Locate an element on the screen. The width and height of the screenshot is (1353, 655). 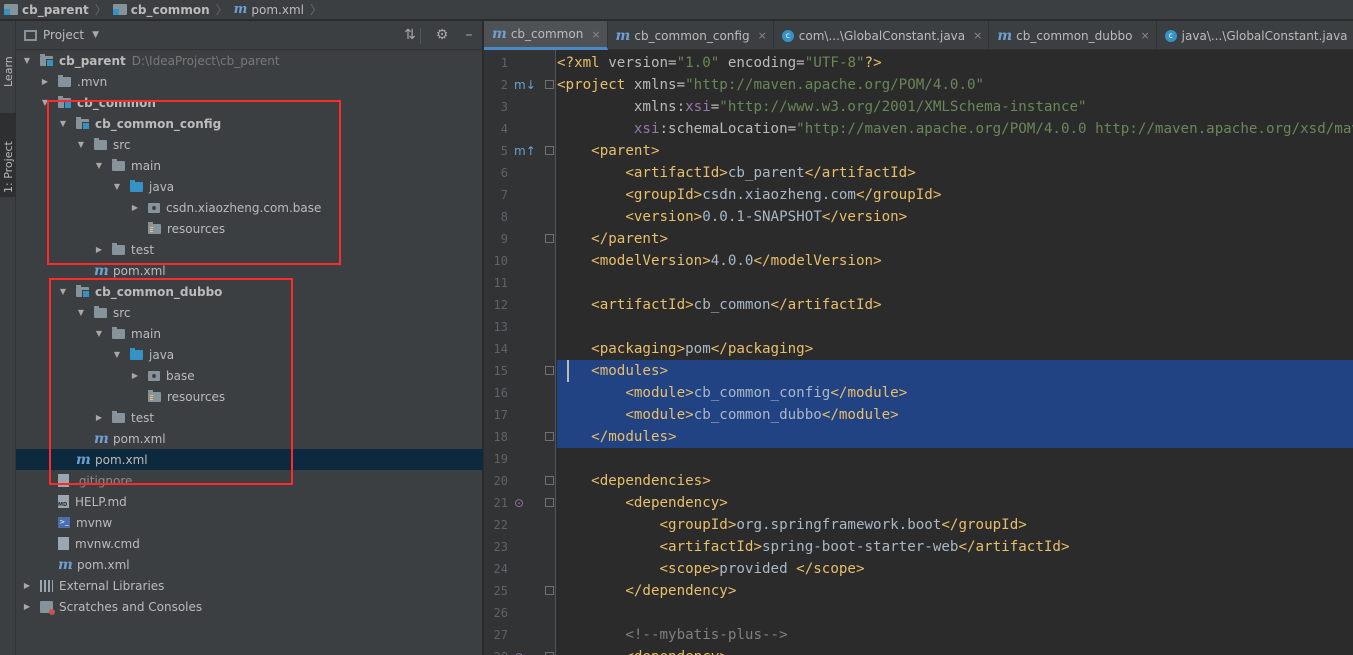
tree-node: ▼ cb_parent D:\IdeaProject\cb_parent is located at coordinates (249, 60).